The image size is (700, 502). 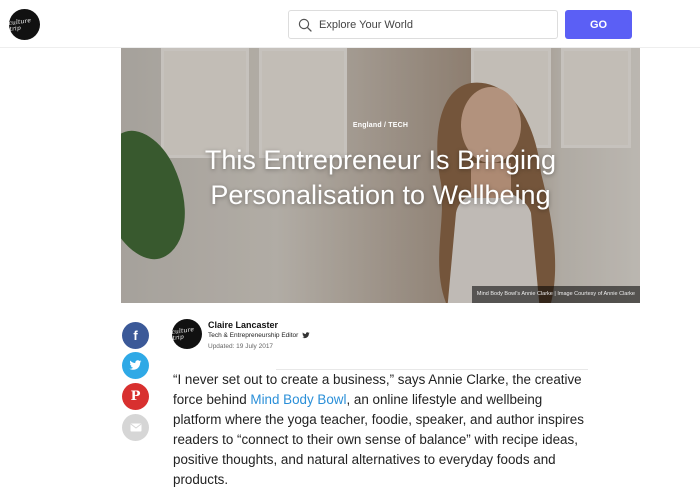 I want to click on title-line-2: Personalisation to Wellbeing, so click(x=380, y=195).